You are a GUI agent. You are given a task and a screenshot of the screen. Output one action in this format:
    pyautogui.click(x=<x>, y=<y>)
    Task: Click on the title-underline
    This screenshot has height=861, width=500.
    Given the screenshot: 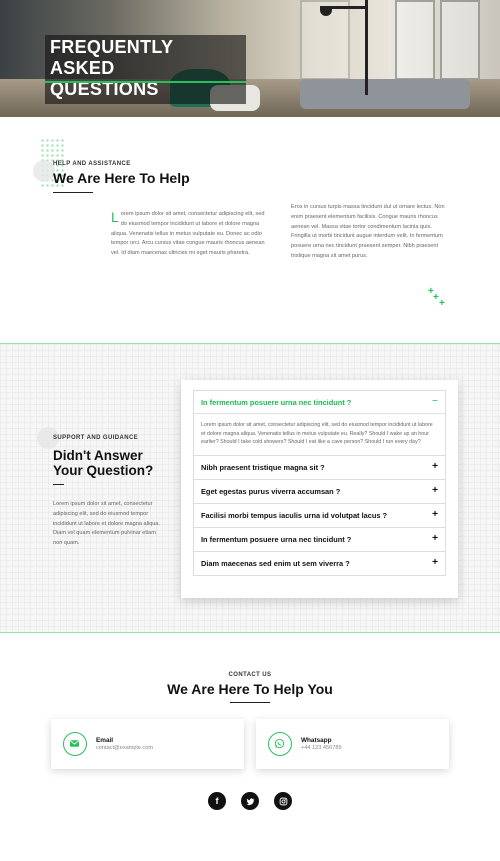 What is the action you would take?
    pyautogui.click(x=145, y=82)
    